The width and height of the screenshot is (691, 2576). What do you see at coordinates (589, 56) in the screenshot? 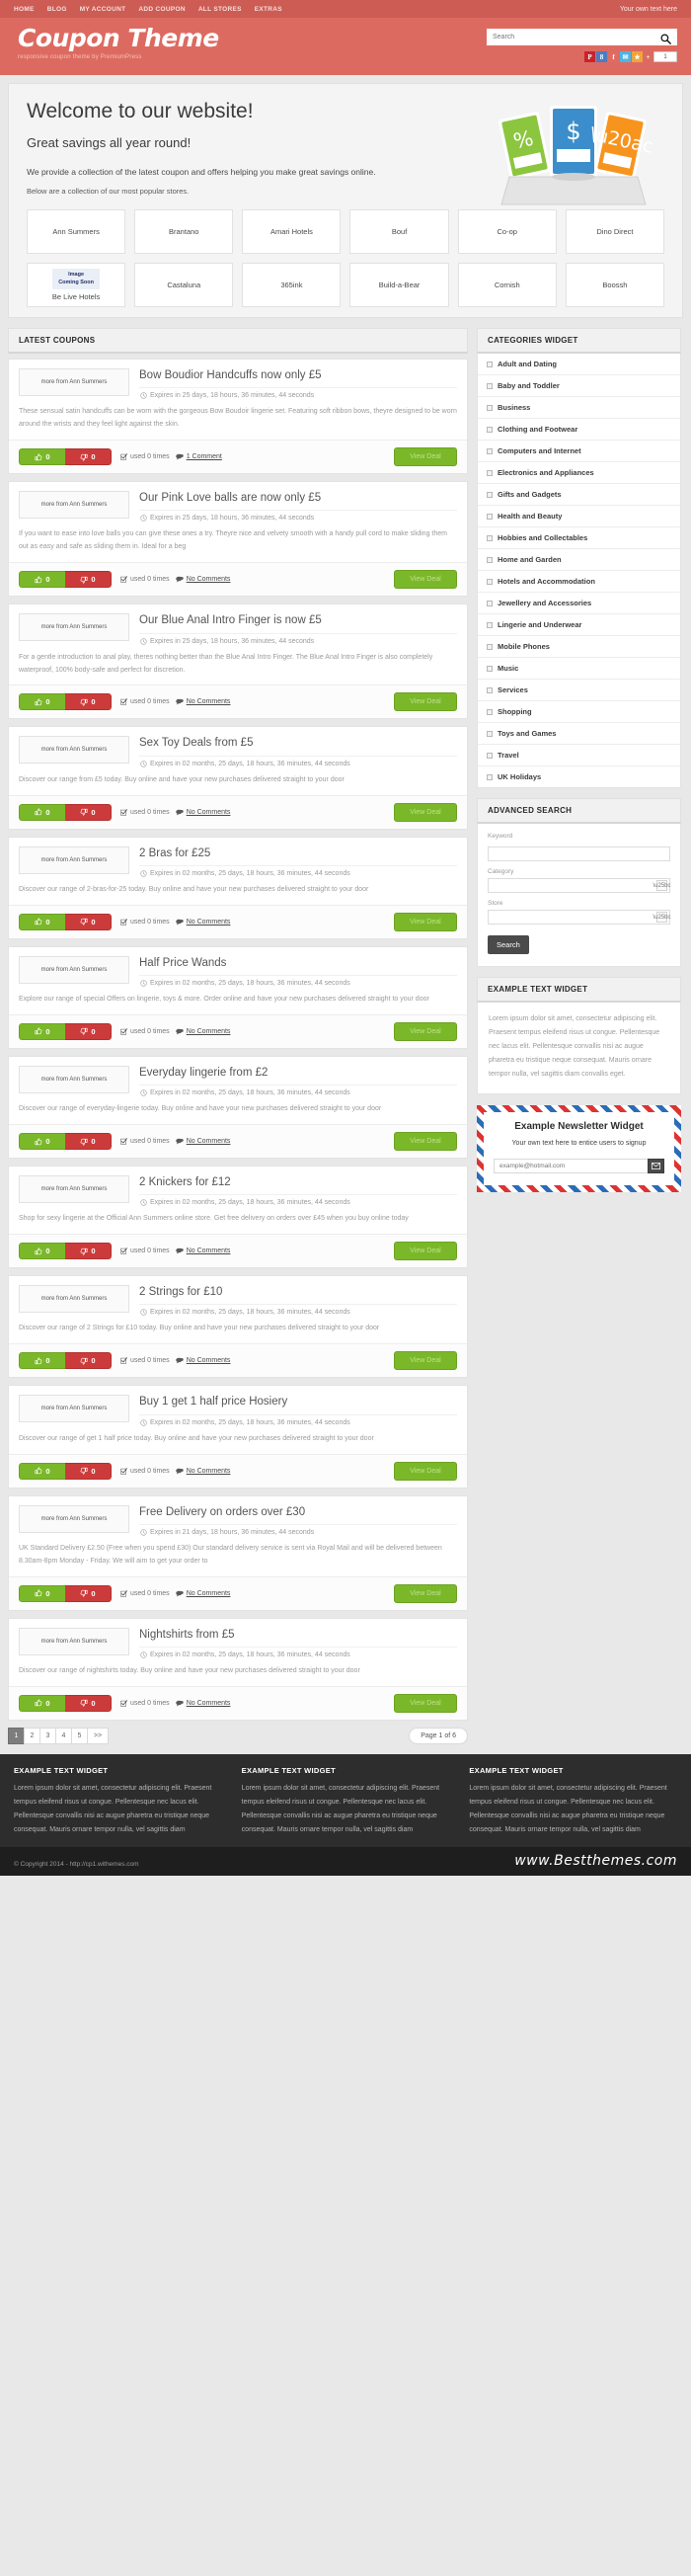
I see `pinterest-icon: P` at bounding box center [589, 56].